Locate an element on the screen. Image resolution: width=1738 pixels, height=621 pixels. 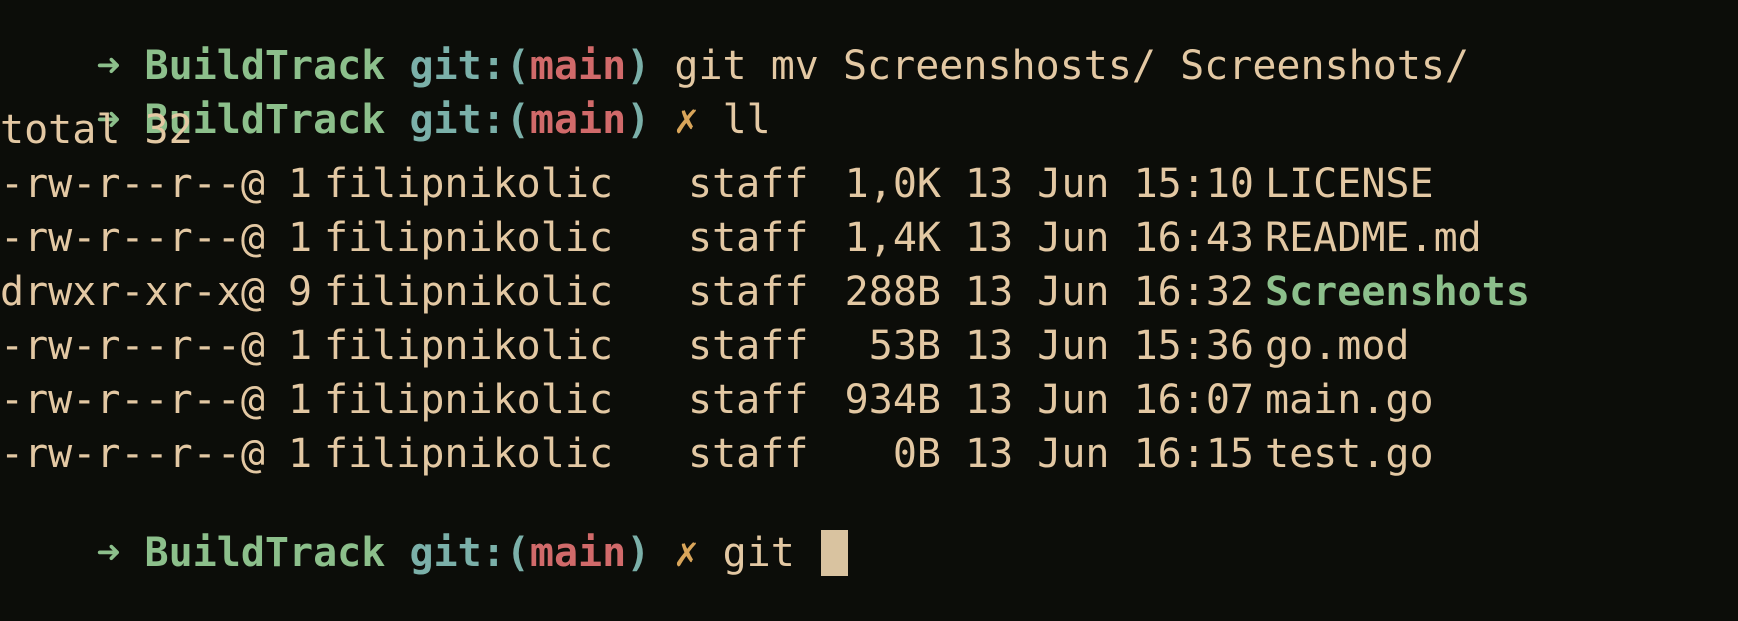
file-size: 934B is located at coordinates (892, 400).